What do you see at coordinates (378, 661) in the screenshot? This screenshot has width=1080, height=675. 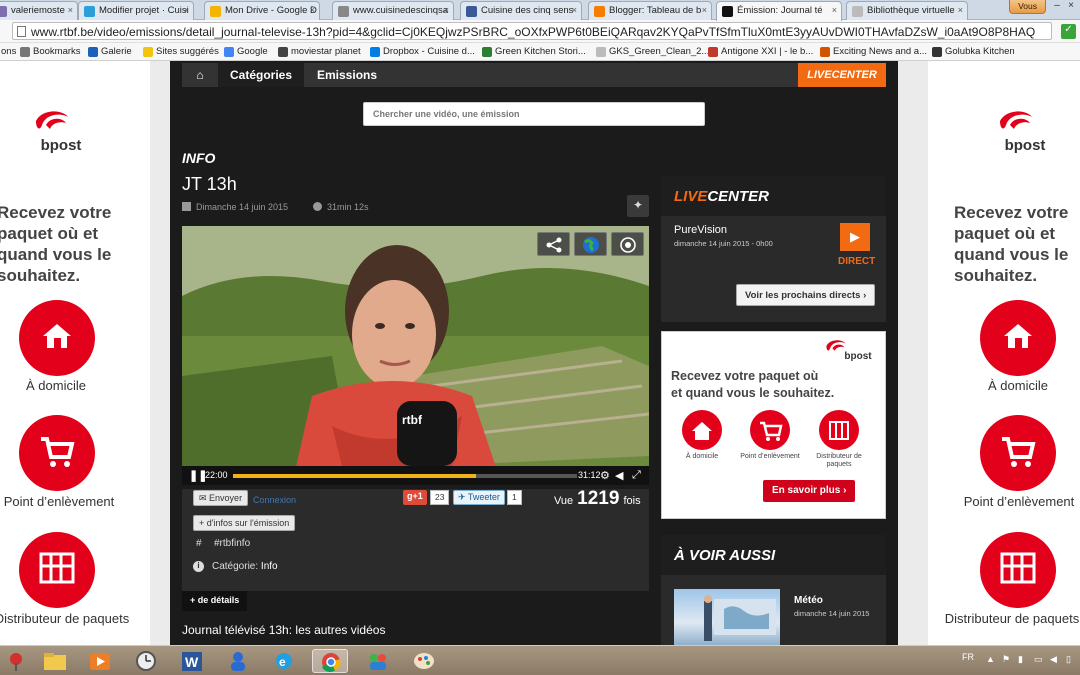 I see `people-app-icon` at bounding box center [378, 661].